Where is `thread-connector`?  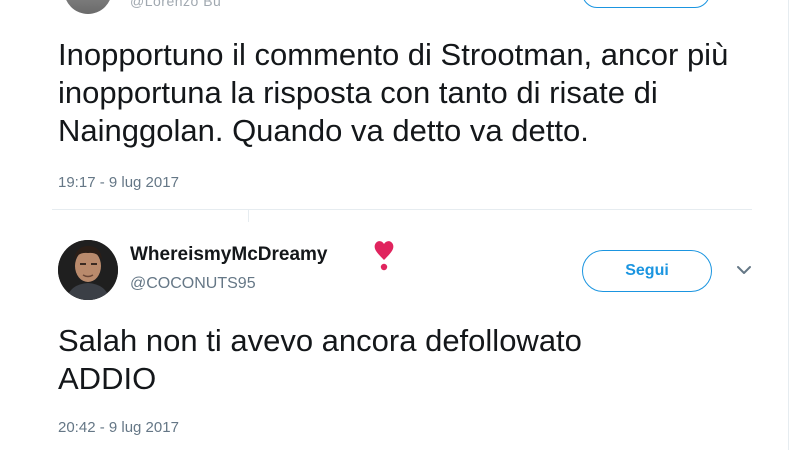
thread-connector is located at coordinates (248, 216).